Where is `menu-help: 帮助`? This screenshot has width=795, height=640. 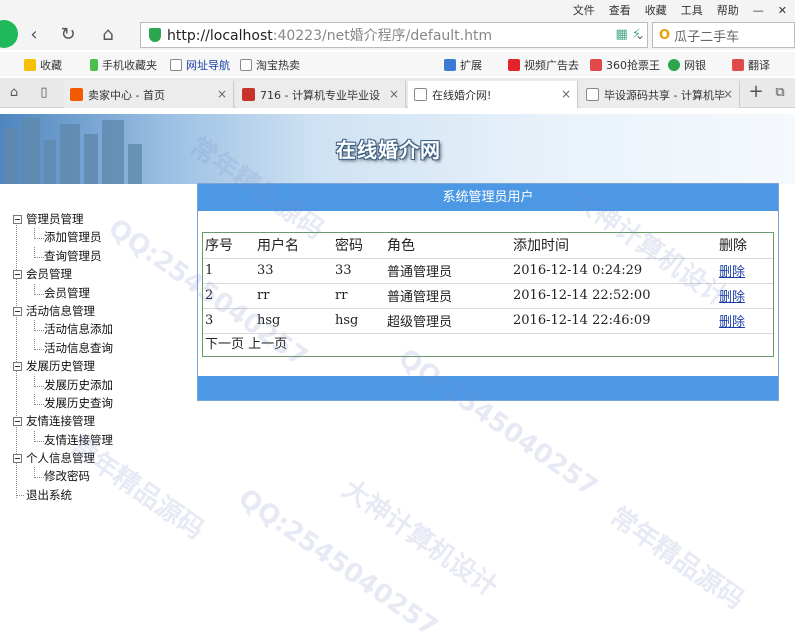 menu-help: 帮助 is located at coordinates (728, 10).